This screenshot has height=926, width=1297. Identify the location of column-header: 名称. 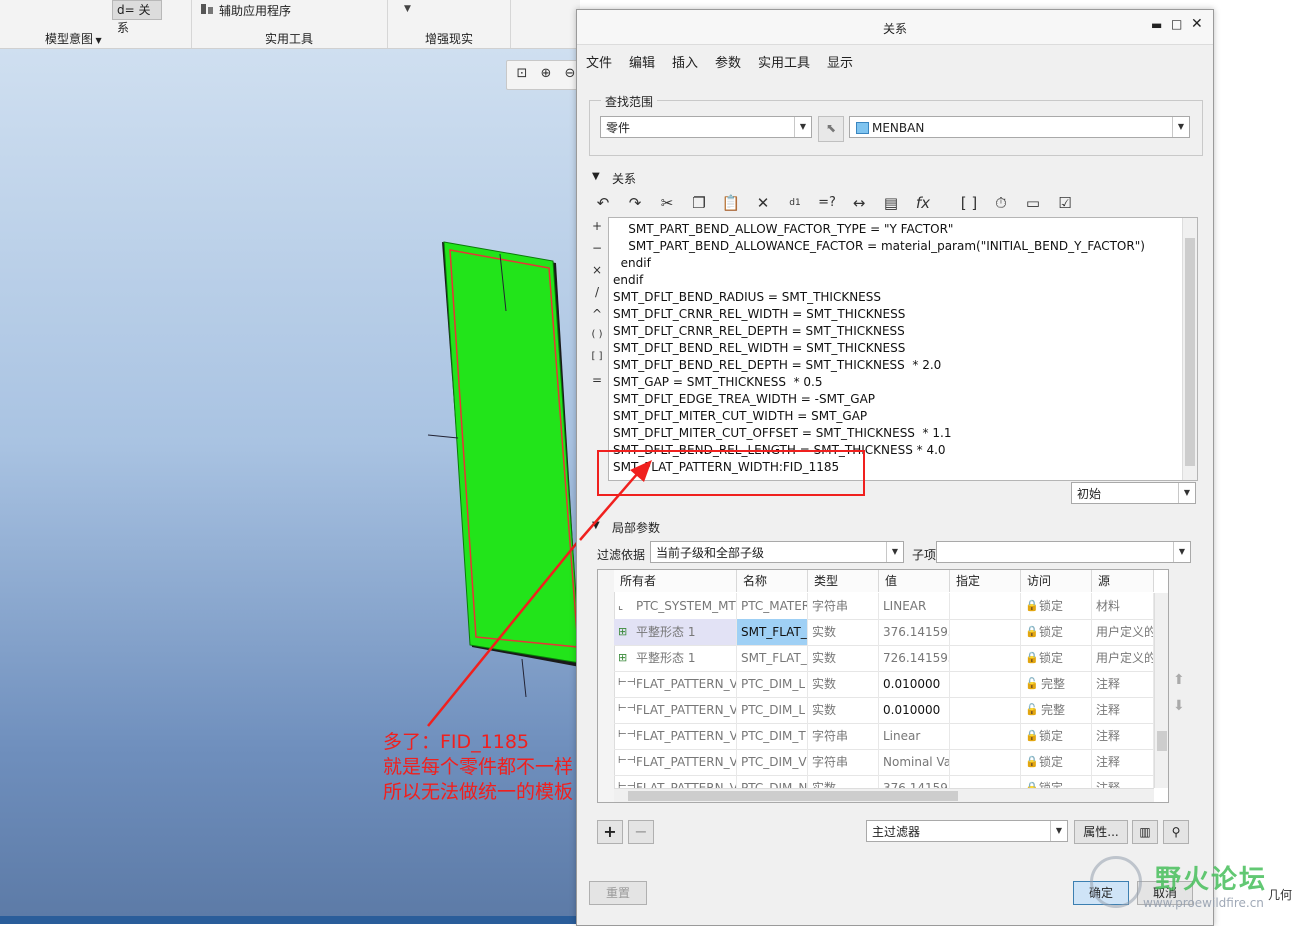
(772, 581).